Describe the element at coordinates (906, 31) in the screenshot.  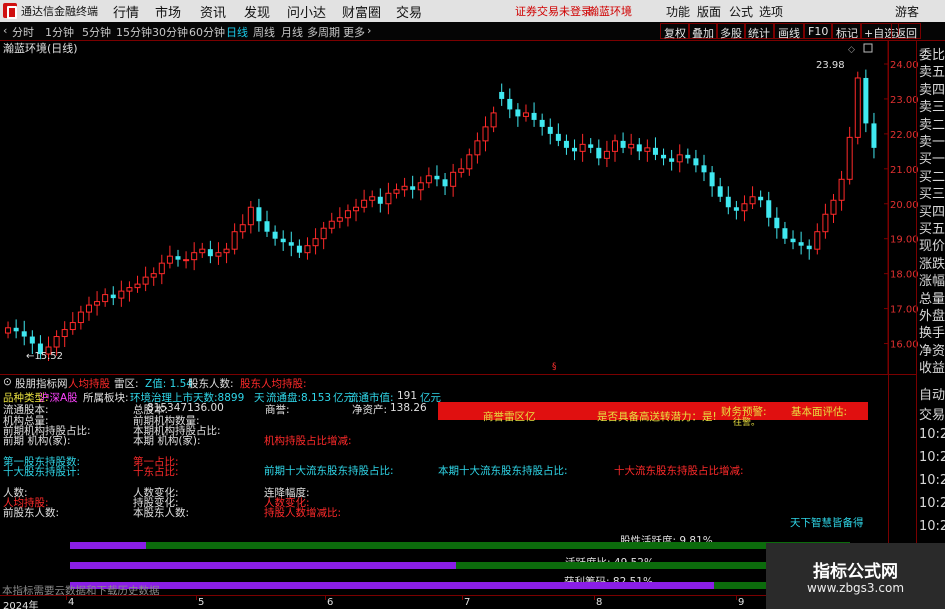
I see `btn-return: 返回` at that location.